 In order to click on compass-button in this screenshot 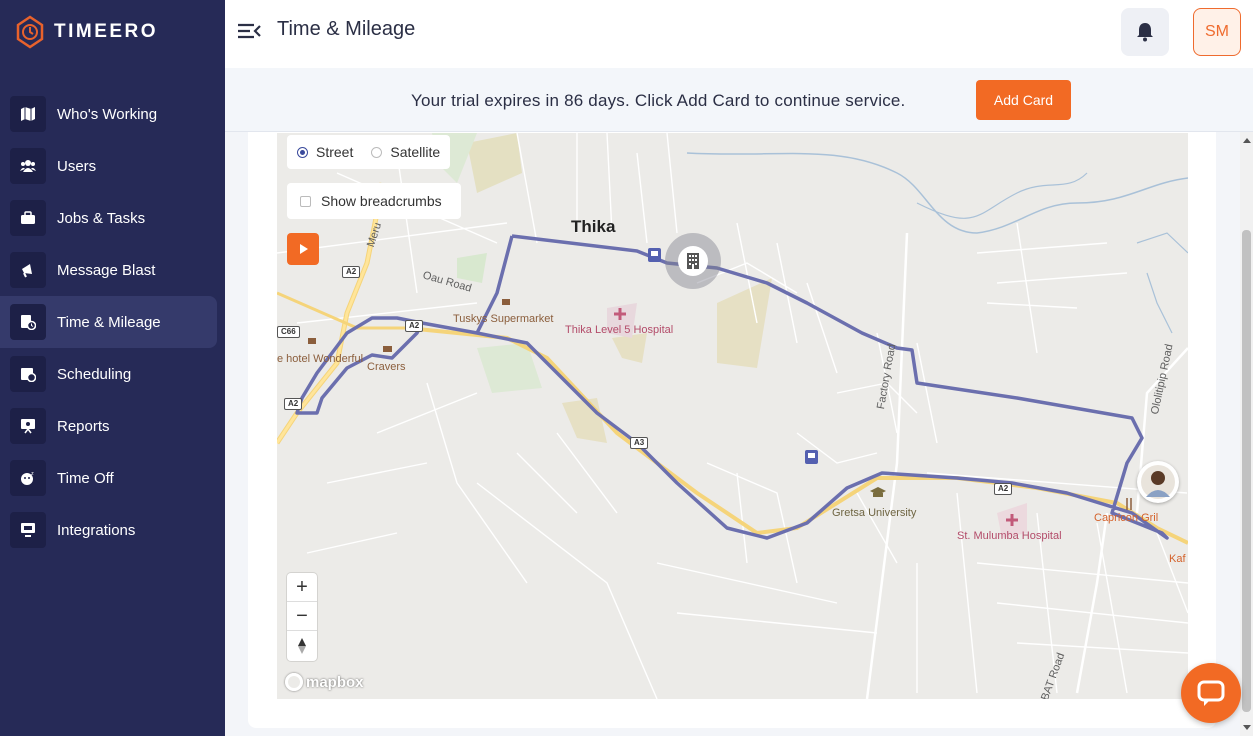, I will do `click(302, 645)`.